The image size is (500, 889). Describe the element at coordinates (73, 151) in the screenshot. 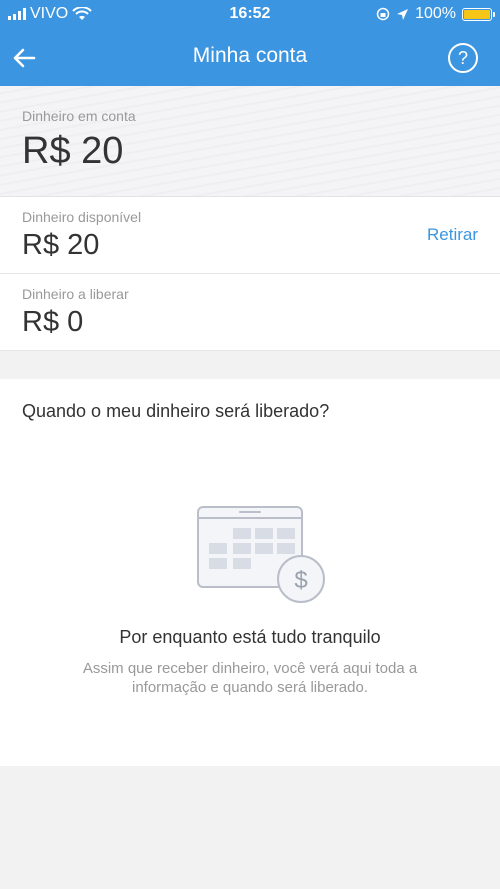

I see `balance-amount: R$ 20` at that location.